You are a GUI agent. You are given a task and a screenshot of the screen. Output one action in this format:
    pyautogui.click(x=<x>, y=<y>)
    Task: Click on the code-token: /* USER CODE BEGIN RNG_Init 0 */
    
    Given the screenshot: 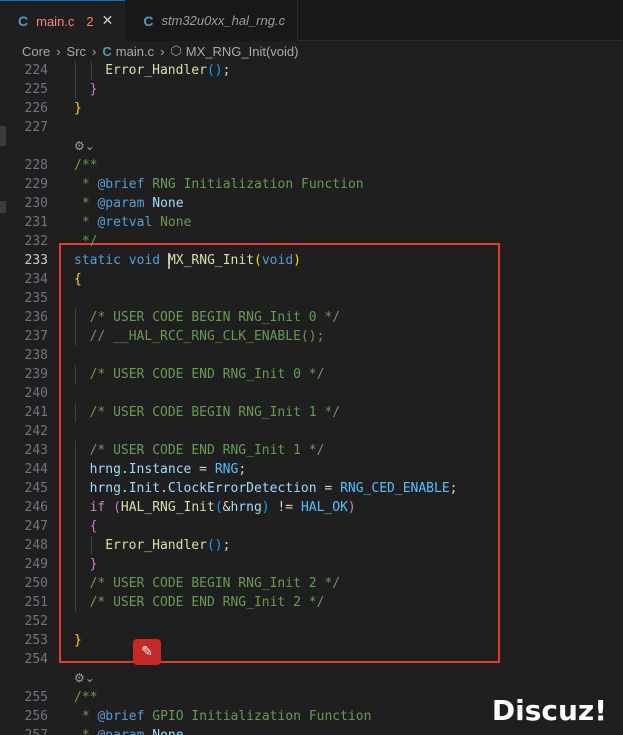 What is the action you would take?
    pyautogui.click(x=215, y=317)
    